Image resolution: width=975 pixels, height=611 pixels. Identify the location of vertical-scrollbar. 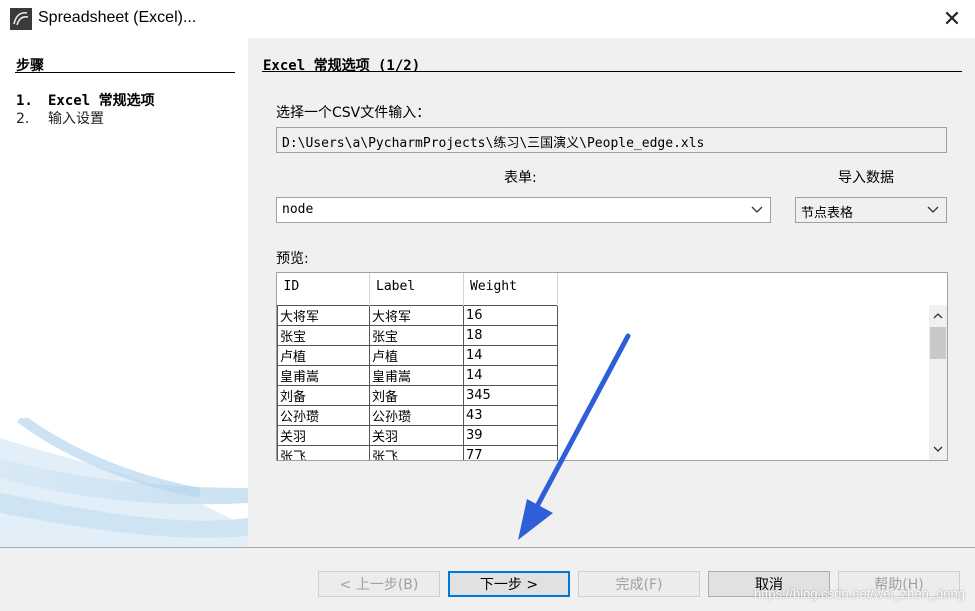
(938, 382).